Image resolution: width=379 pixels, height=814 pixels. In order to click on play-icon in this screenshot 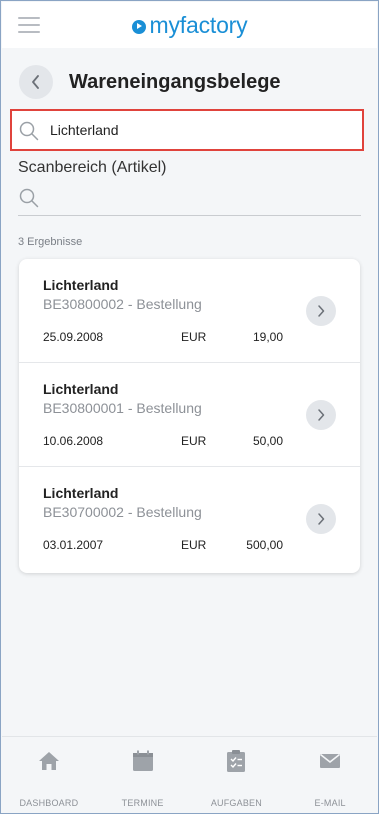, I will do `click(138, 26)`.